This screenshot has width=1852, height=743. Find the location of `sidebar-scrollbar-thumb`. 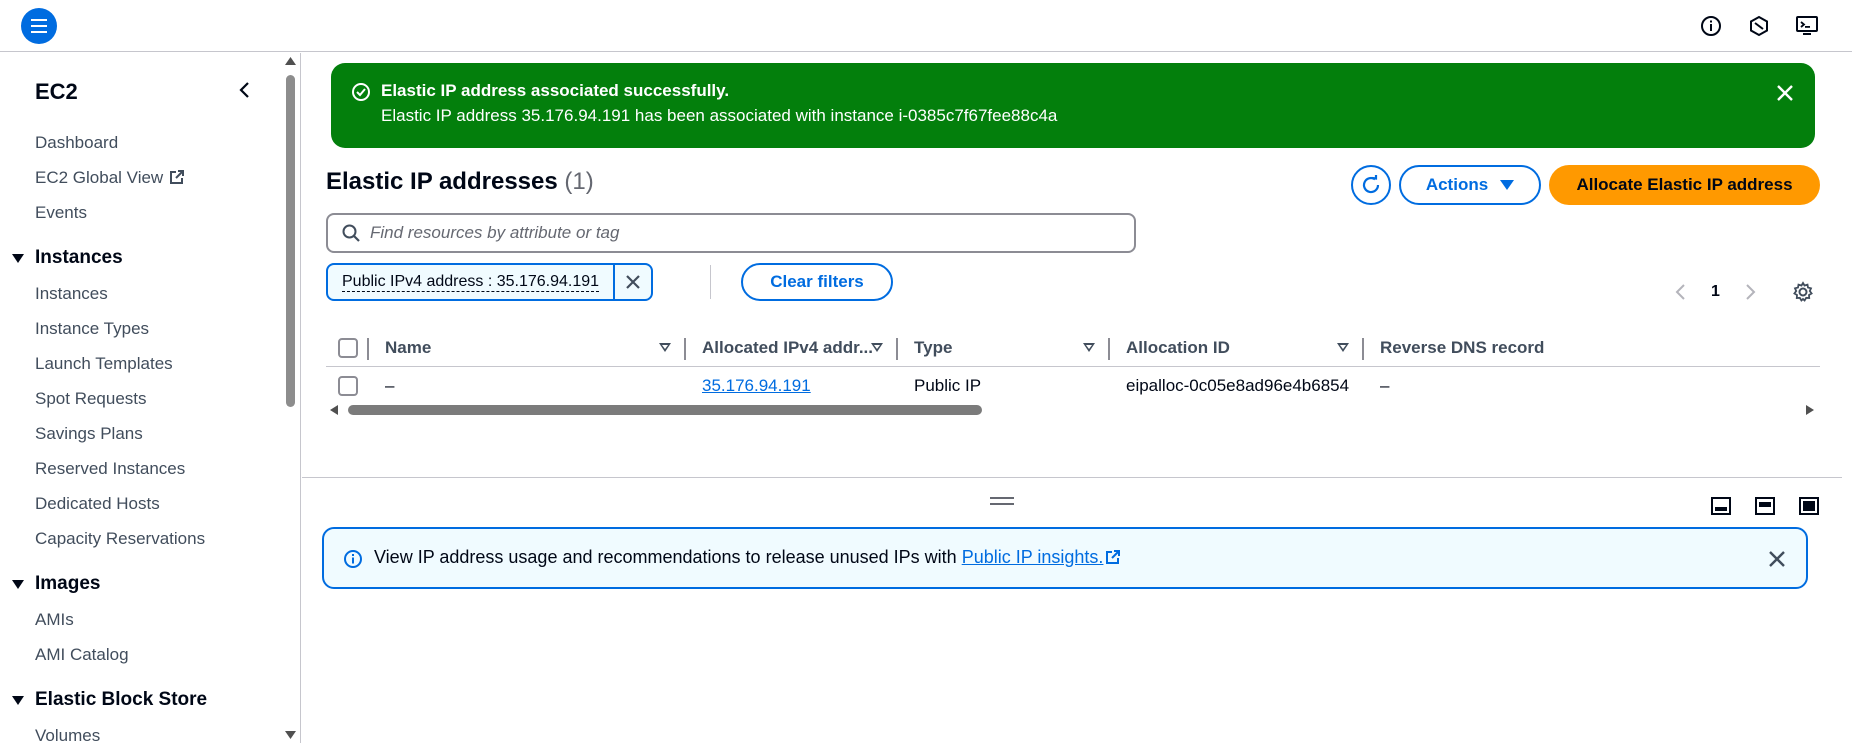

sidebar-scrollbar-thumb is located at coordinates (290, 241).